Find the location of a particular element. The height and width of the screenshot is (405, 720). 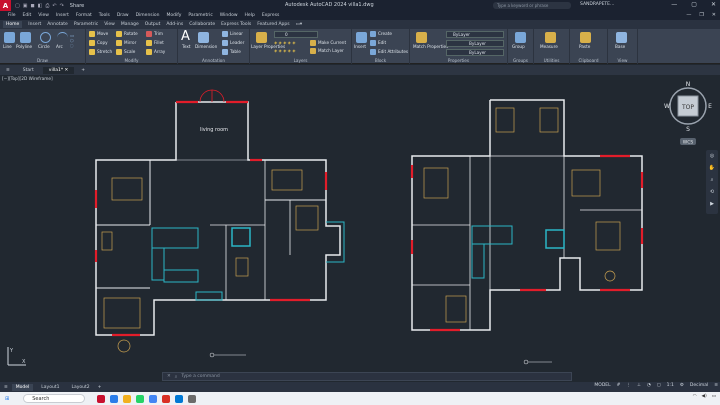

tab-view: View is located at coordinates (109, 24).